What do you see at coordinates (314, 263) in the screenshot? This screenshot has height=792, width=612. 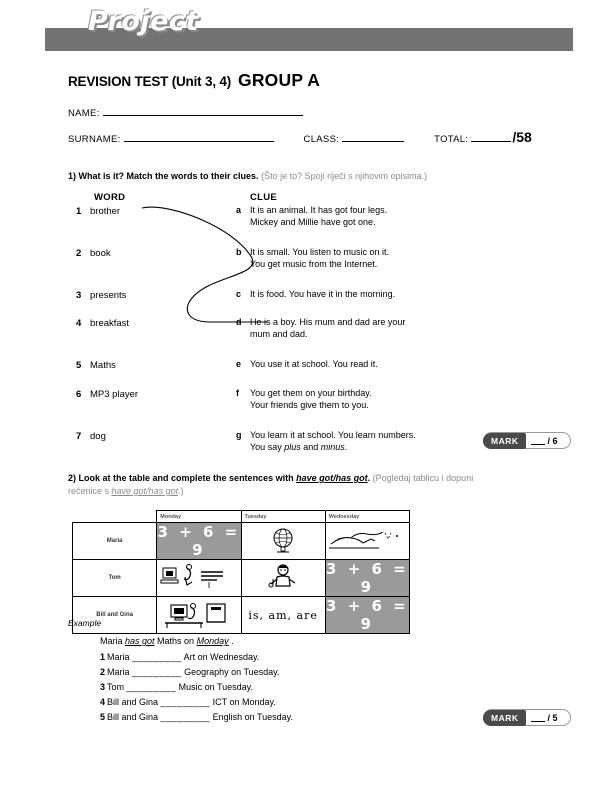 I see `clue-line: You get music from the Internet.` at bounding box center [314, 263].